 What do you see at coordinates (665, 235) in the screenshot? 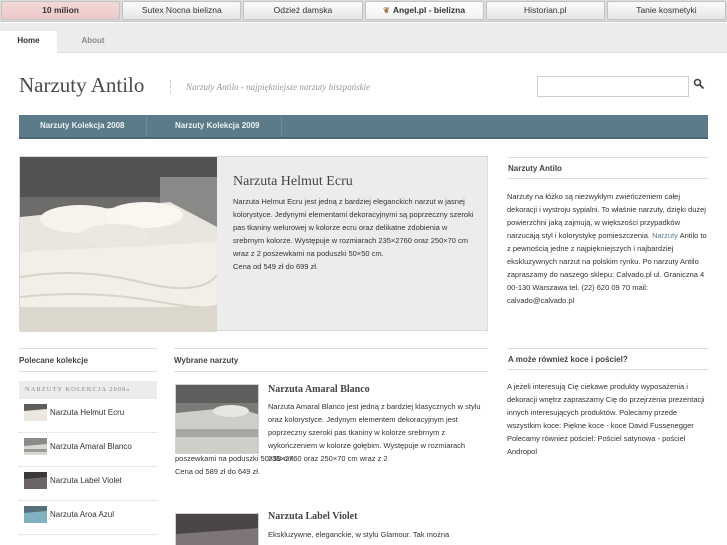
I see `sidebar-about-link: Narzuty` at bounding box center [665, 235].